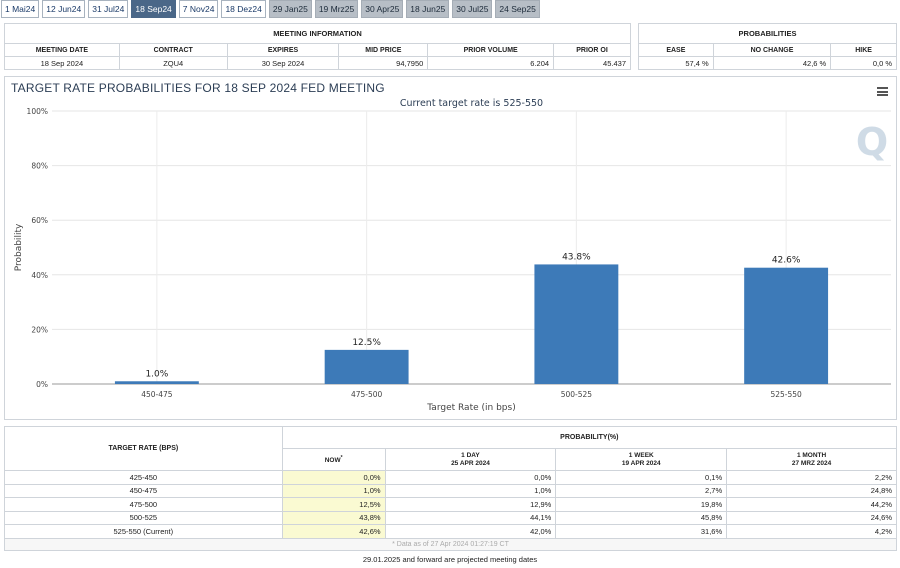 This screenshot has width=900, height=568. I want to click on one-month-cell: 4,2%, so click(811, 531).